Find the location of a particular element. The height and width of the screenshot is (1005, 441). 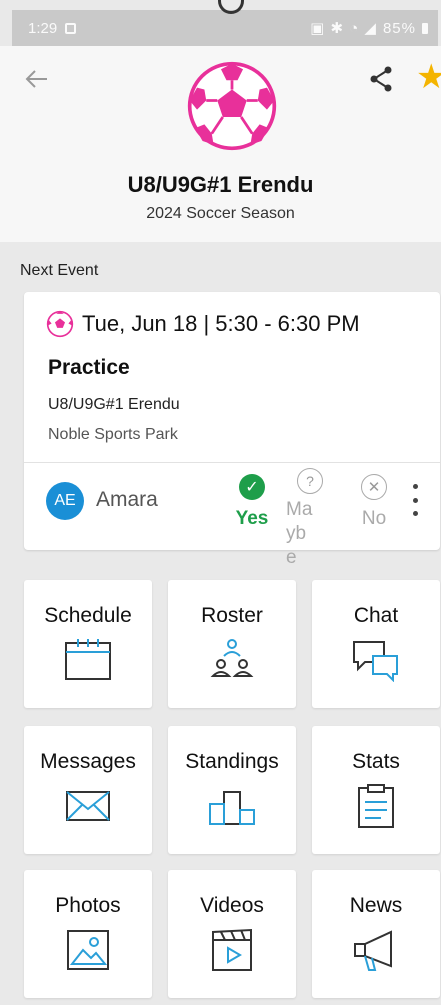

tile-roster: Roster is located at coordinates (232, 644).